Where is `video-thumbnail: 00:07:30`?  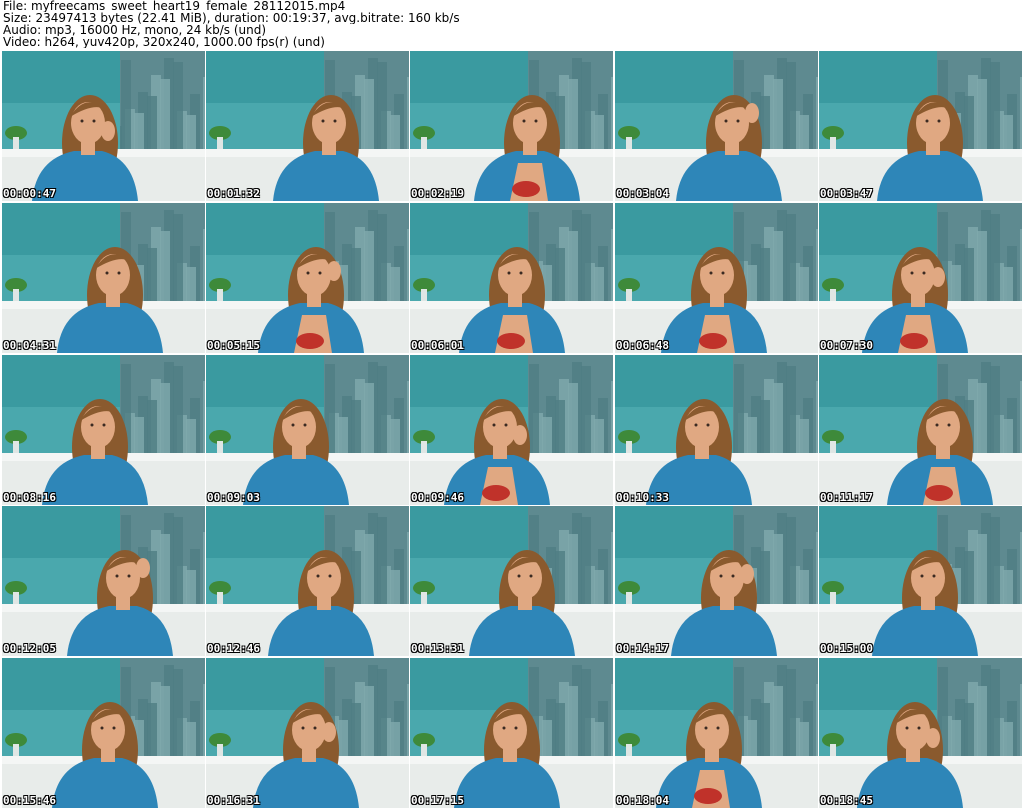
video-thumbnail: 00:07:30 is located at coordinates (920, 278).